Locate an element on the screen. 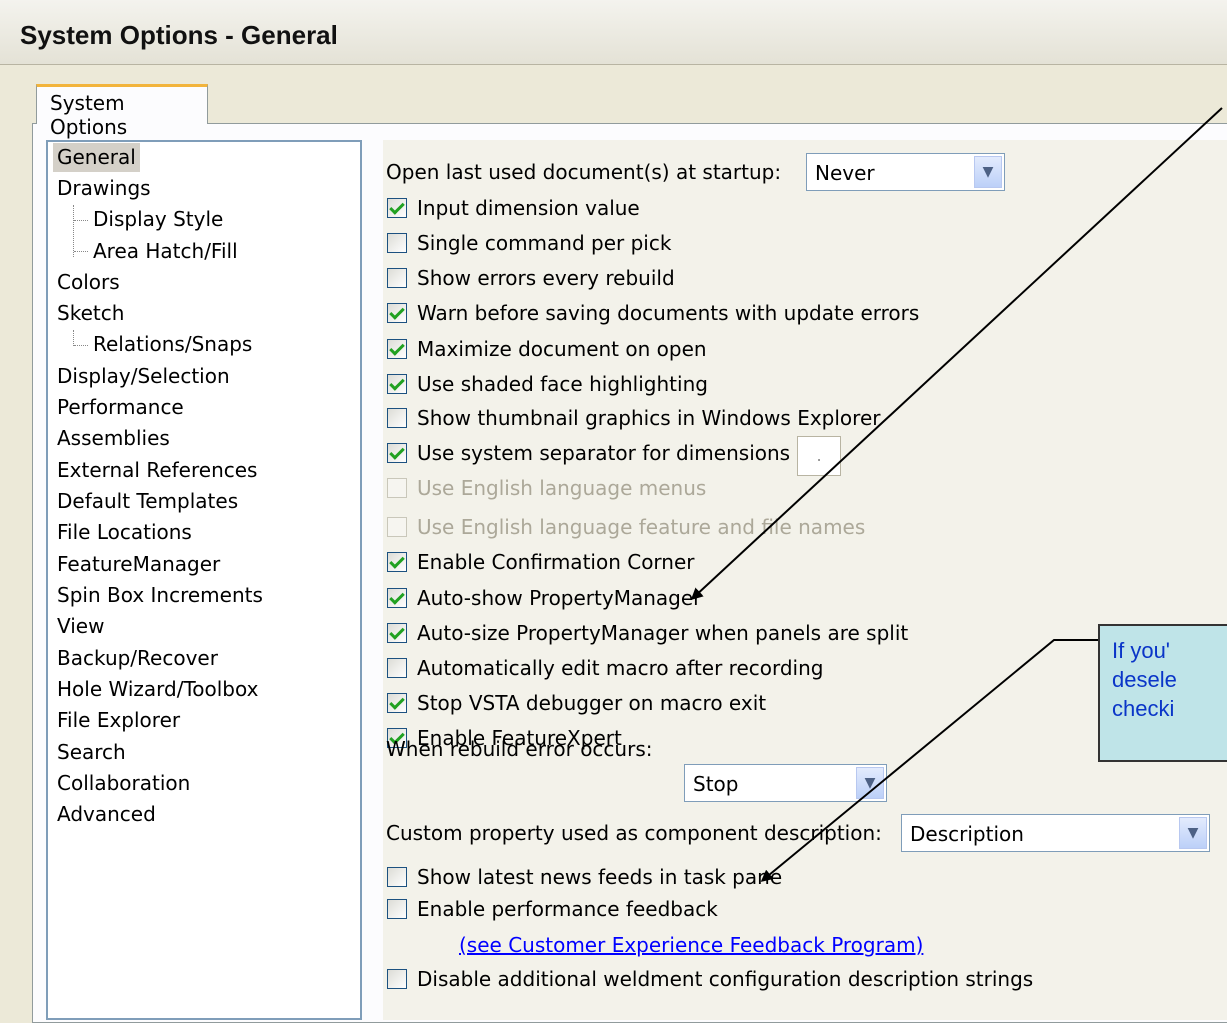  checkbox-auto-size-propertymanager is located at coordinates (397, 633).